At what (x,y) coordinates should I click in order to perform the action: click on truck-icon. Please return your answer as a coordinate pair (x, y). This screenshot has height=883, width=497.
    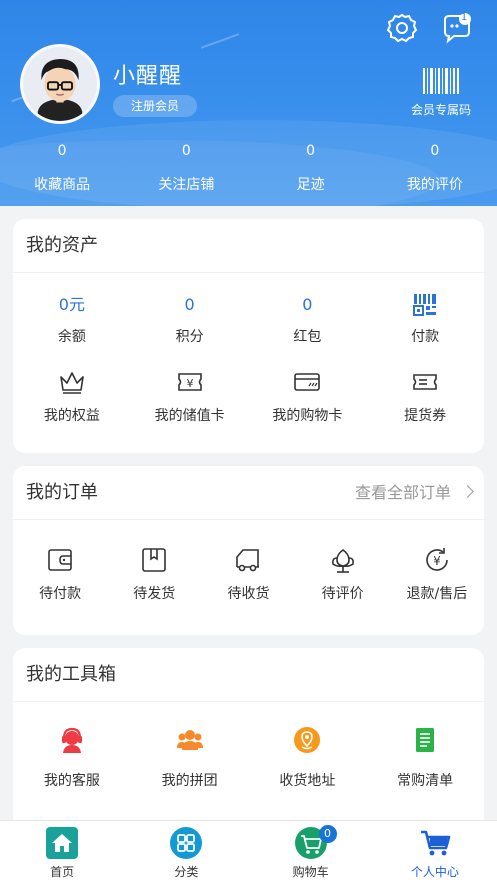
    Looking at the image, I should click on (248, 560).